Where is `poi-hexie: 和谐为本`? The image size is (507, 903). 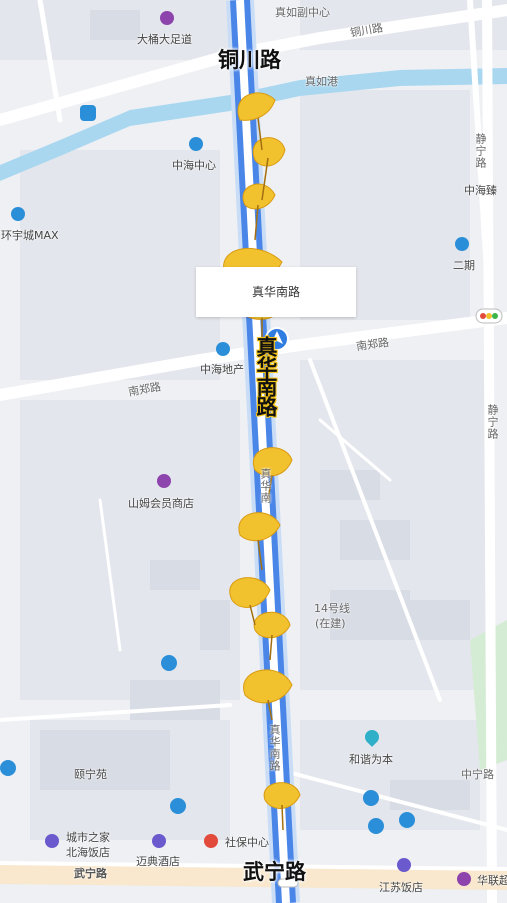
poi-hexie: 和谐为本 is located at coordinates (371, 759).